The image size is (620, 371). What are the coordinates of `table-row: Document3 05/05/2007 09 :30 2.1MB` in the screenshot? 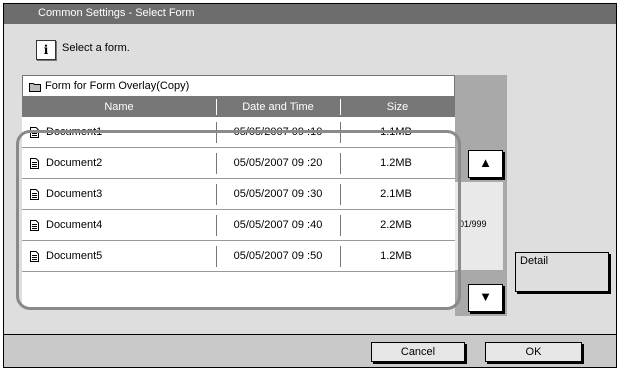 It's located at (238, 194).